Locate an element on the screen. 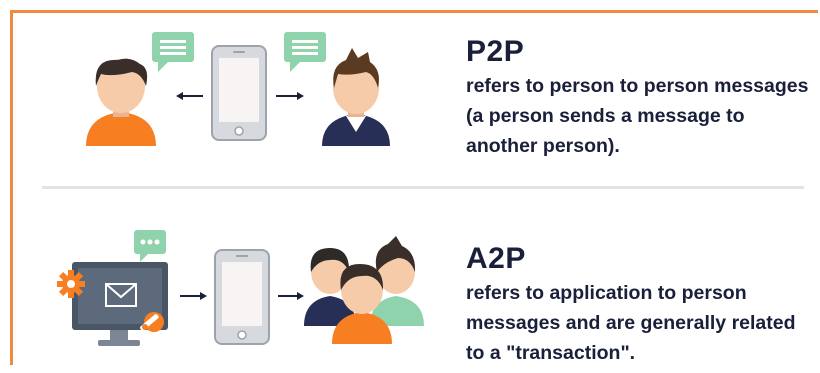  gear-icon is located at coordinates (71, 284).